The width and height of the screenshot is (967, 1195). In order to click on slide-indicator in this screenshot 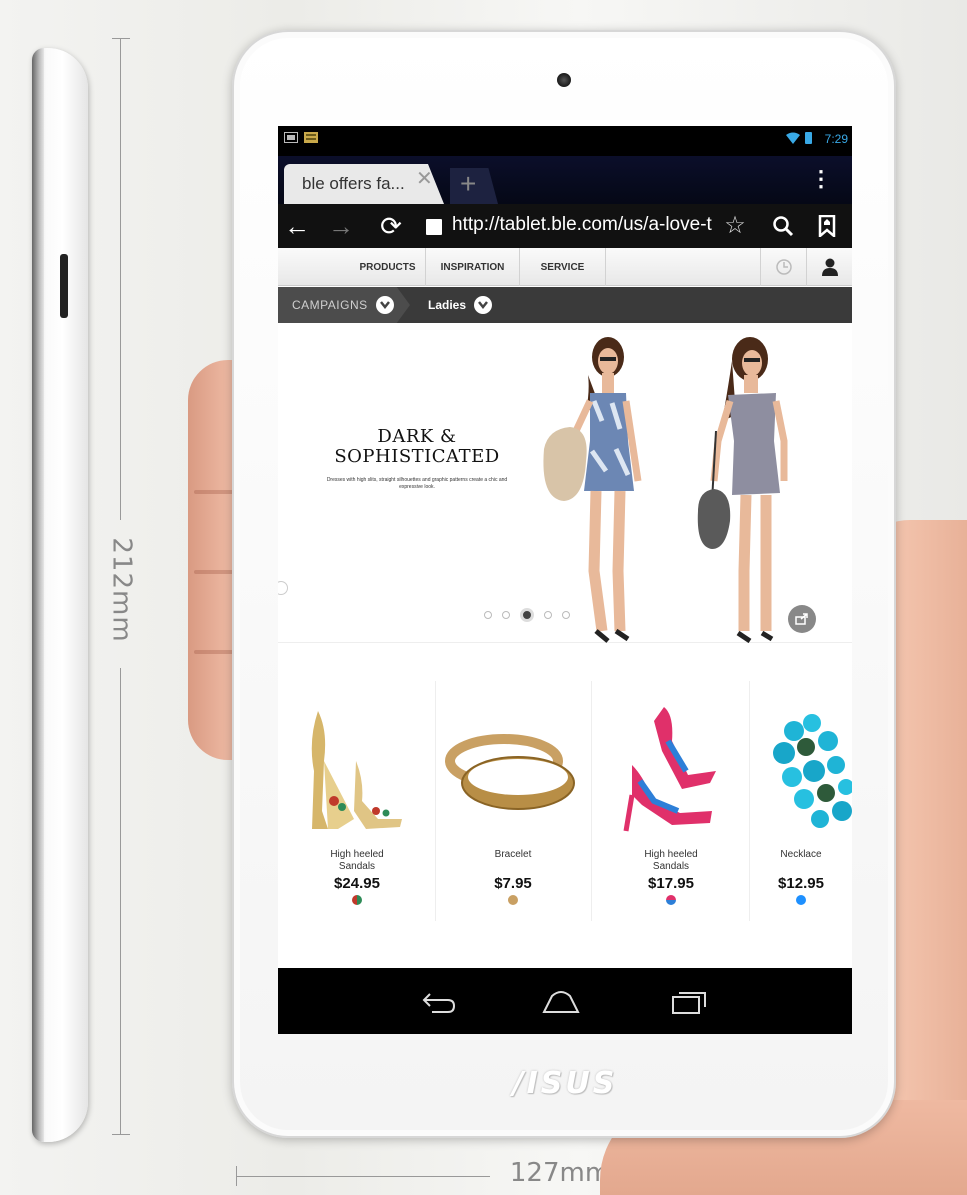, I will do `click(527, 615)`.